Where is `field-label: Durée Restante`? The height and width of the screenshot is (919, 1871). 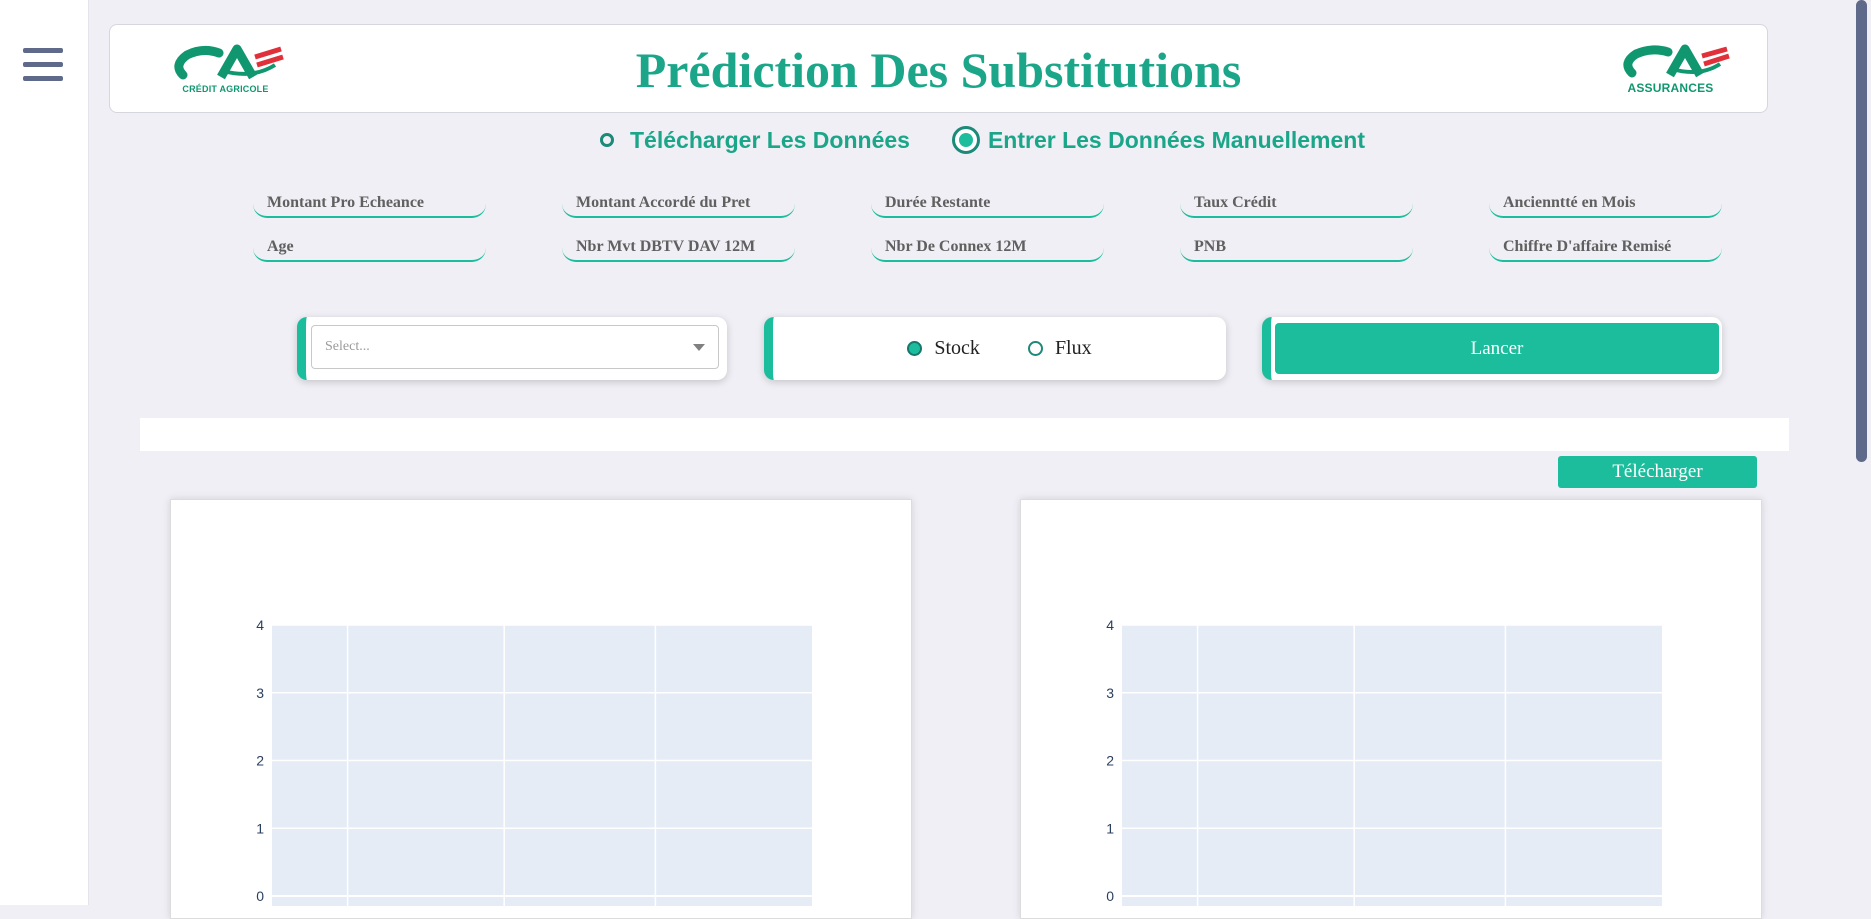 field-label: Durée Restante is located at coordinates (938, 202).